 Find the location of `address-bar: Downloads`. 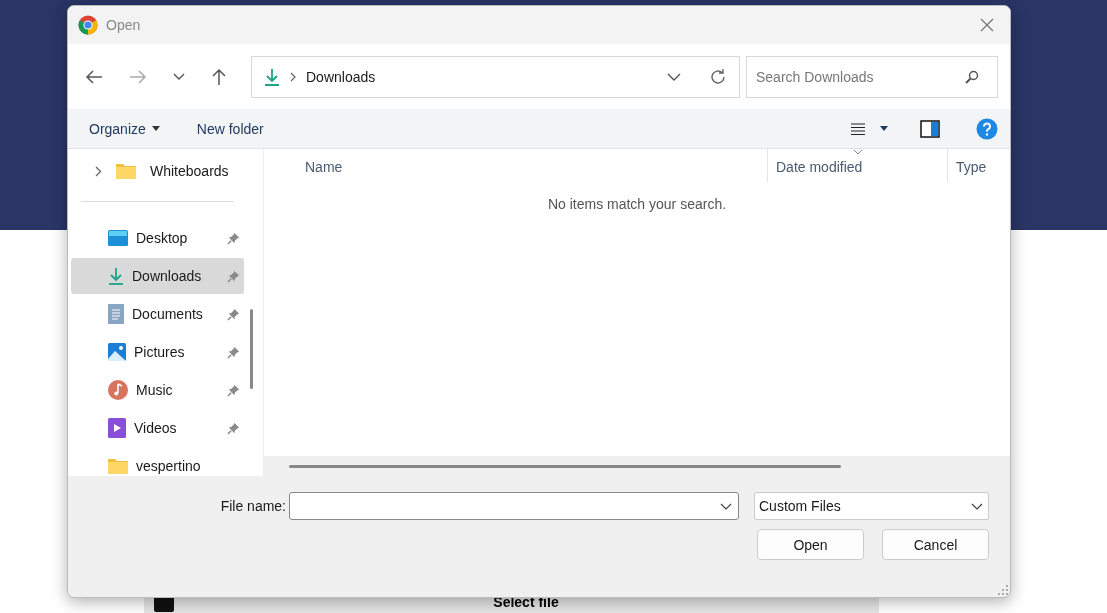

address-bar: Downloads is located at coordinates (495, 76).